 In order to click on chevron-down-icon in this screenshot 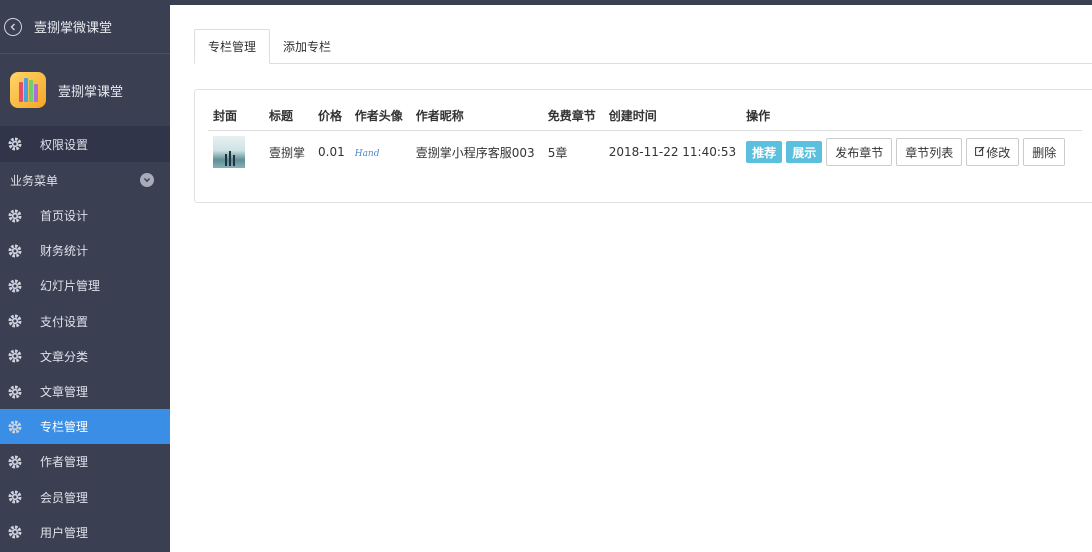, I will do `click(147, 180)`.